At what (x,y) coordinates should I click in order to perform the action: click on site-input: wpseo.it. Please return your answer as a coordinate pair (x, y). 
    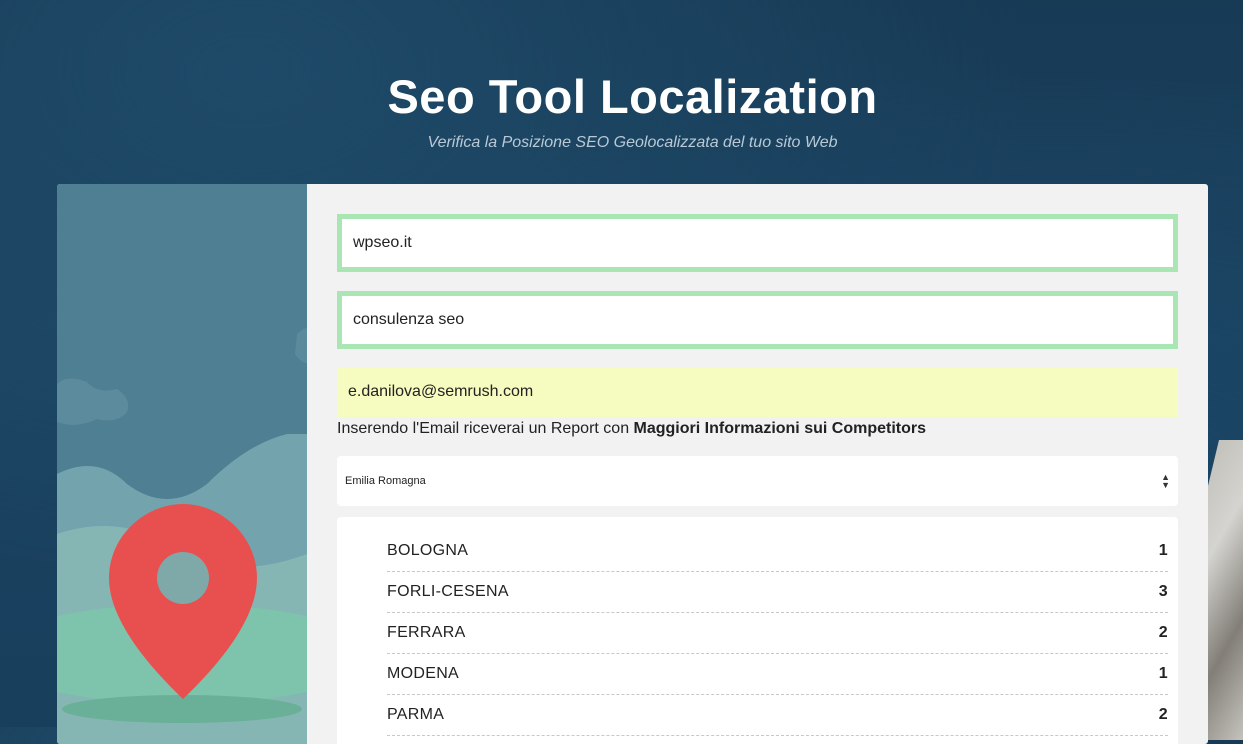
    Looking at the image, I should click on (757, 243).